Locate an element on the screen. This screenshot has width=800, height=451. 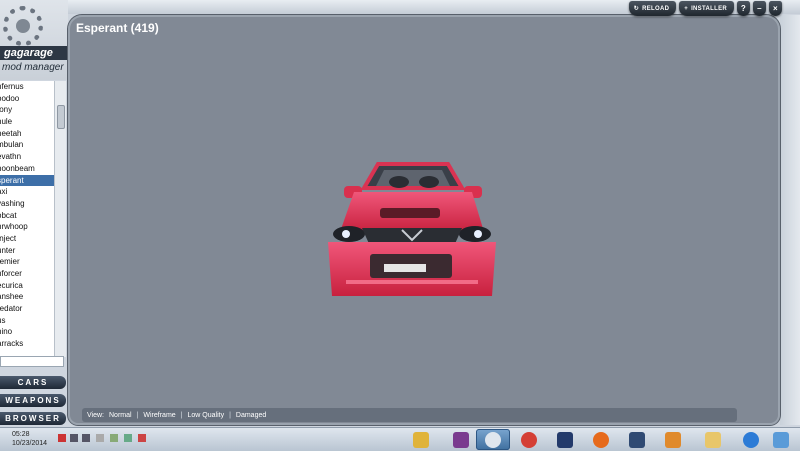
car-list-item: evathn is located at coordinates (27, 157).